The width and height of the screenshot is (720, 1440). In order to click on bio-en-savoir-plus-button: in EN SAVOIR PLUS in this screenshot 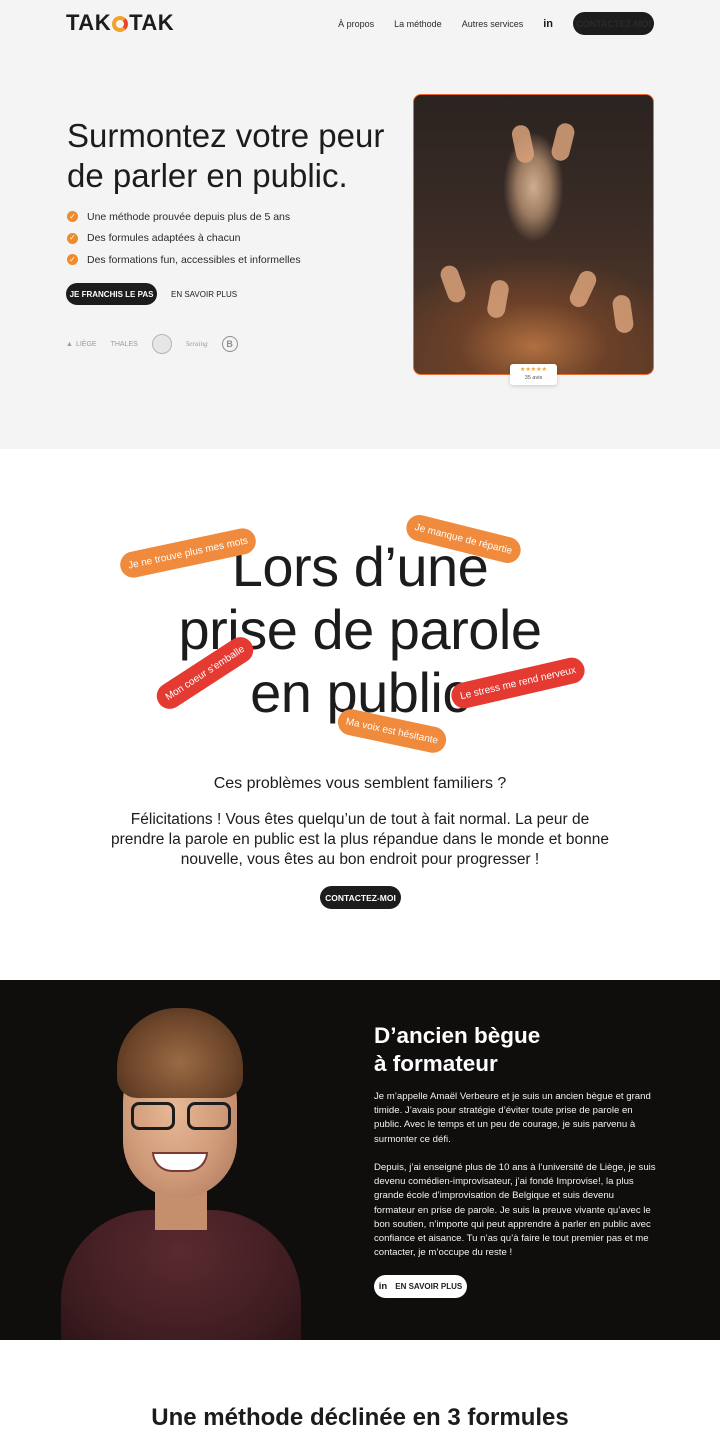, I will do `click(420, 1286)`.